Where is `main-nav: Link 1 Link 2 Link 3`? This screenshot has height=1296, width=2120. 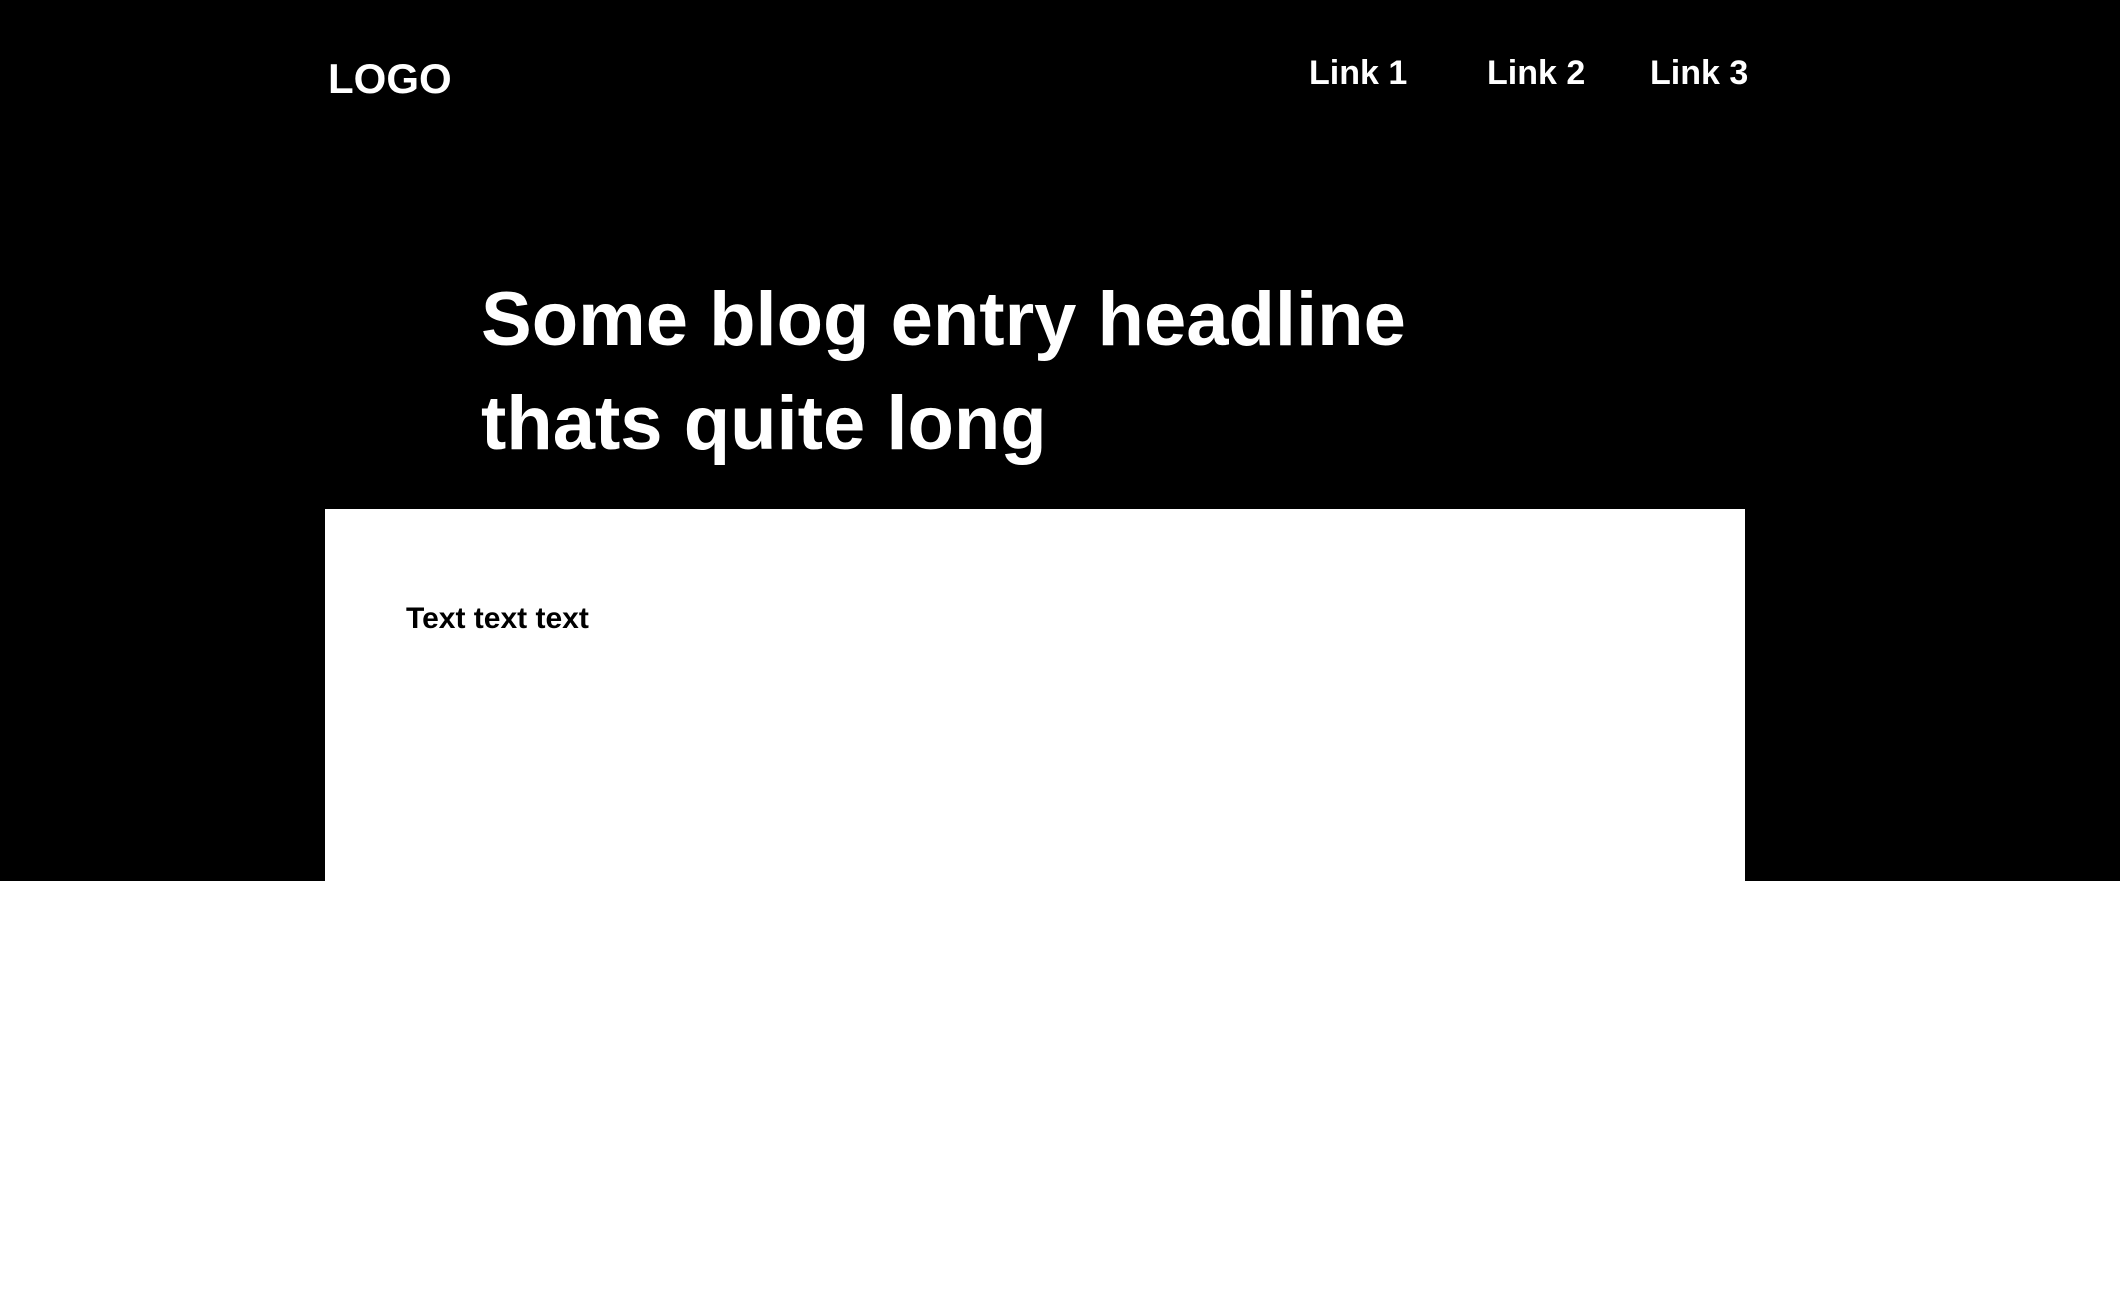
main-nav: Link 1 Link 2 Link 3 is located at coordinates (1060, 75).